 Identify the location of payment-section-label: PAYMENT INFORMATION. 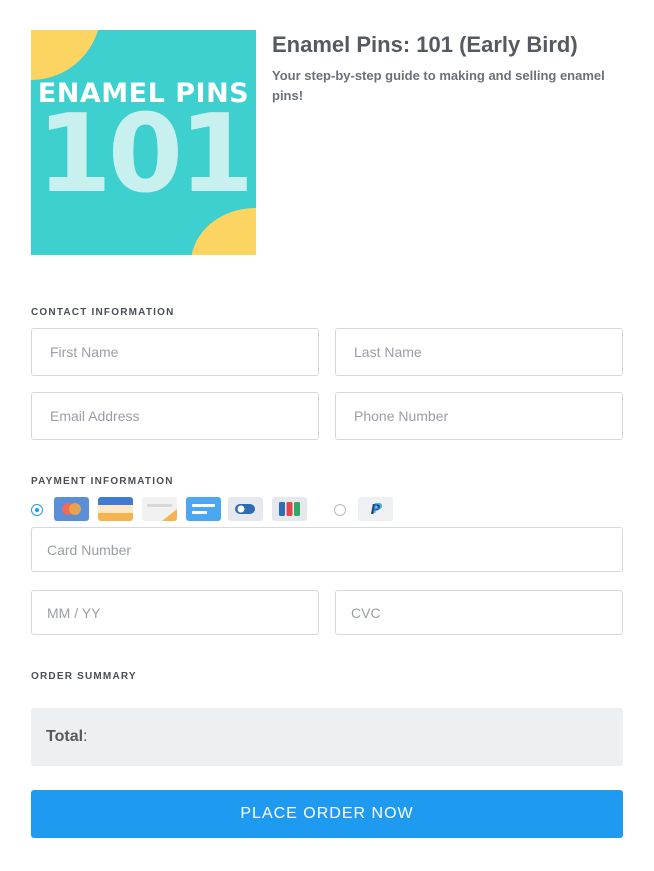
(102, 481).